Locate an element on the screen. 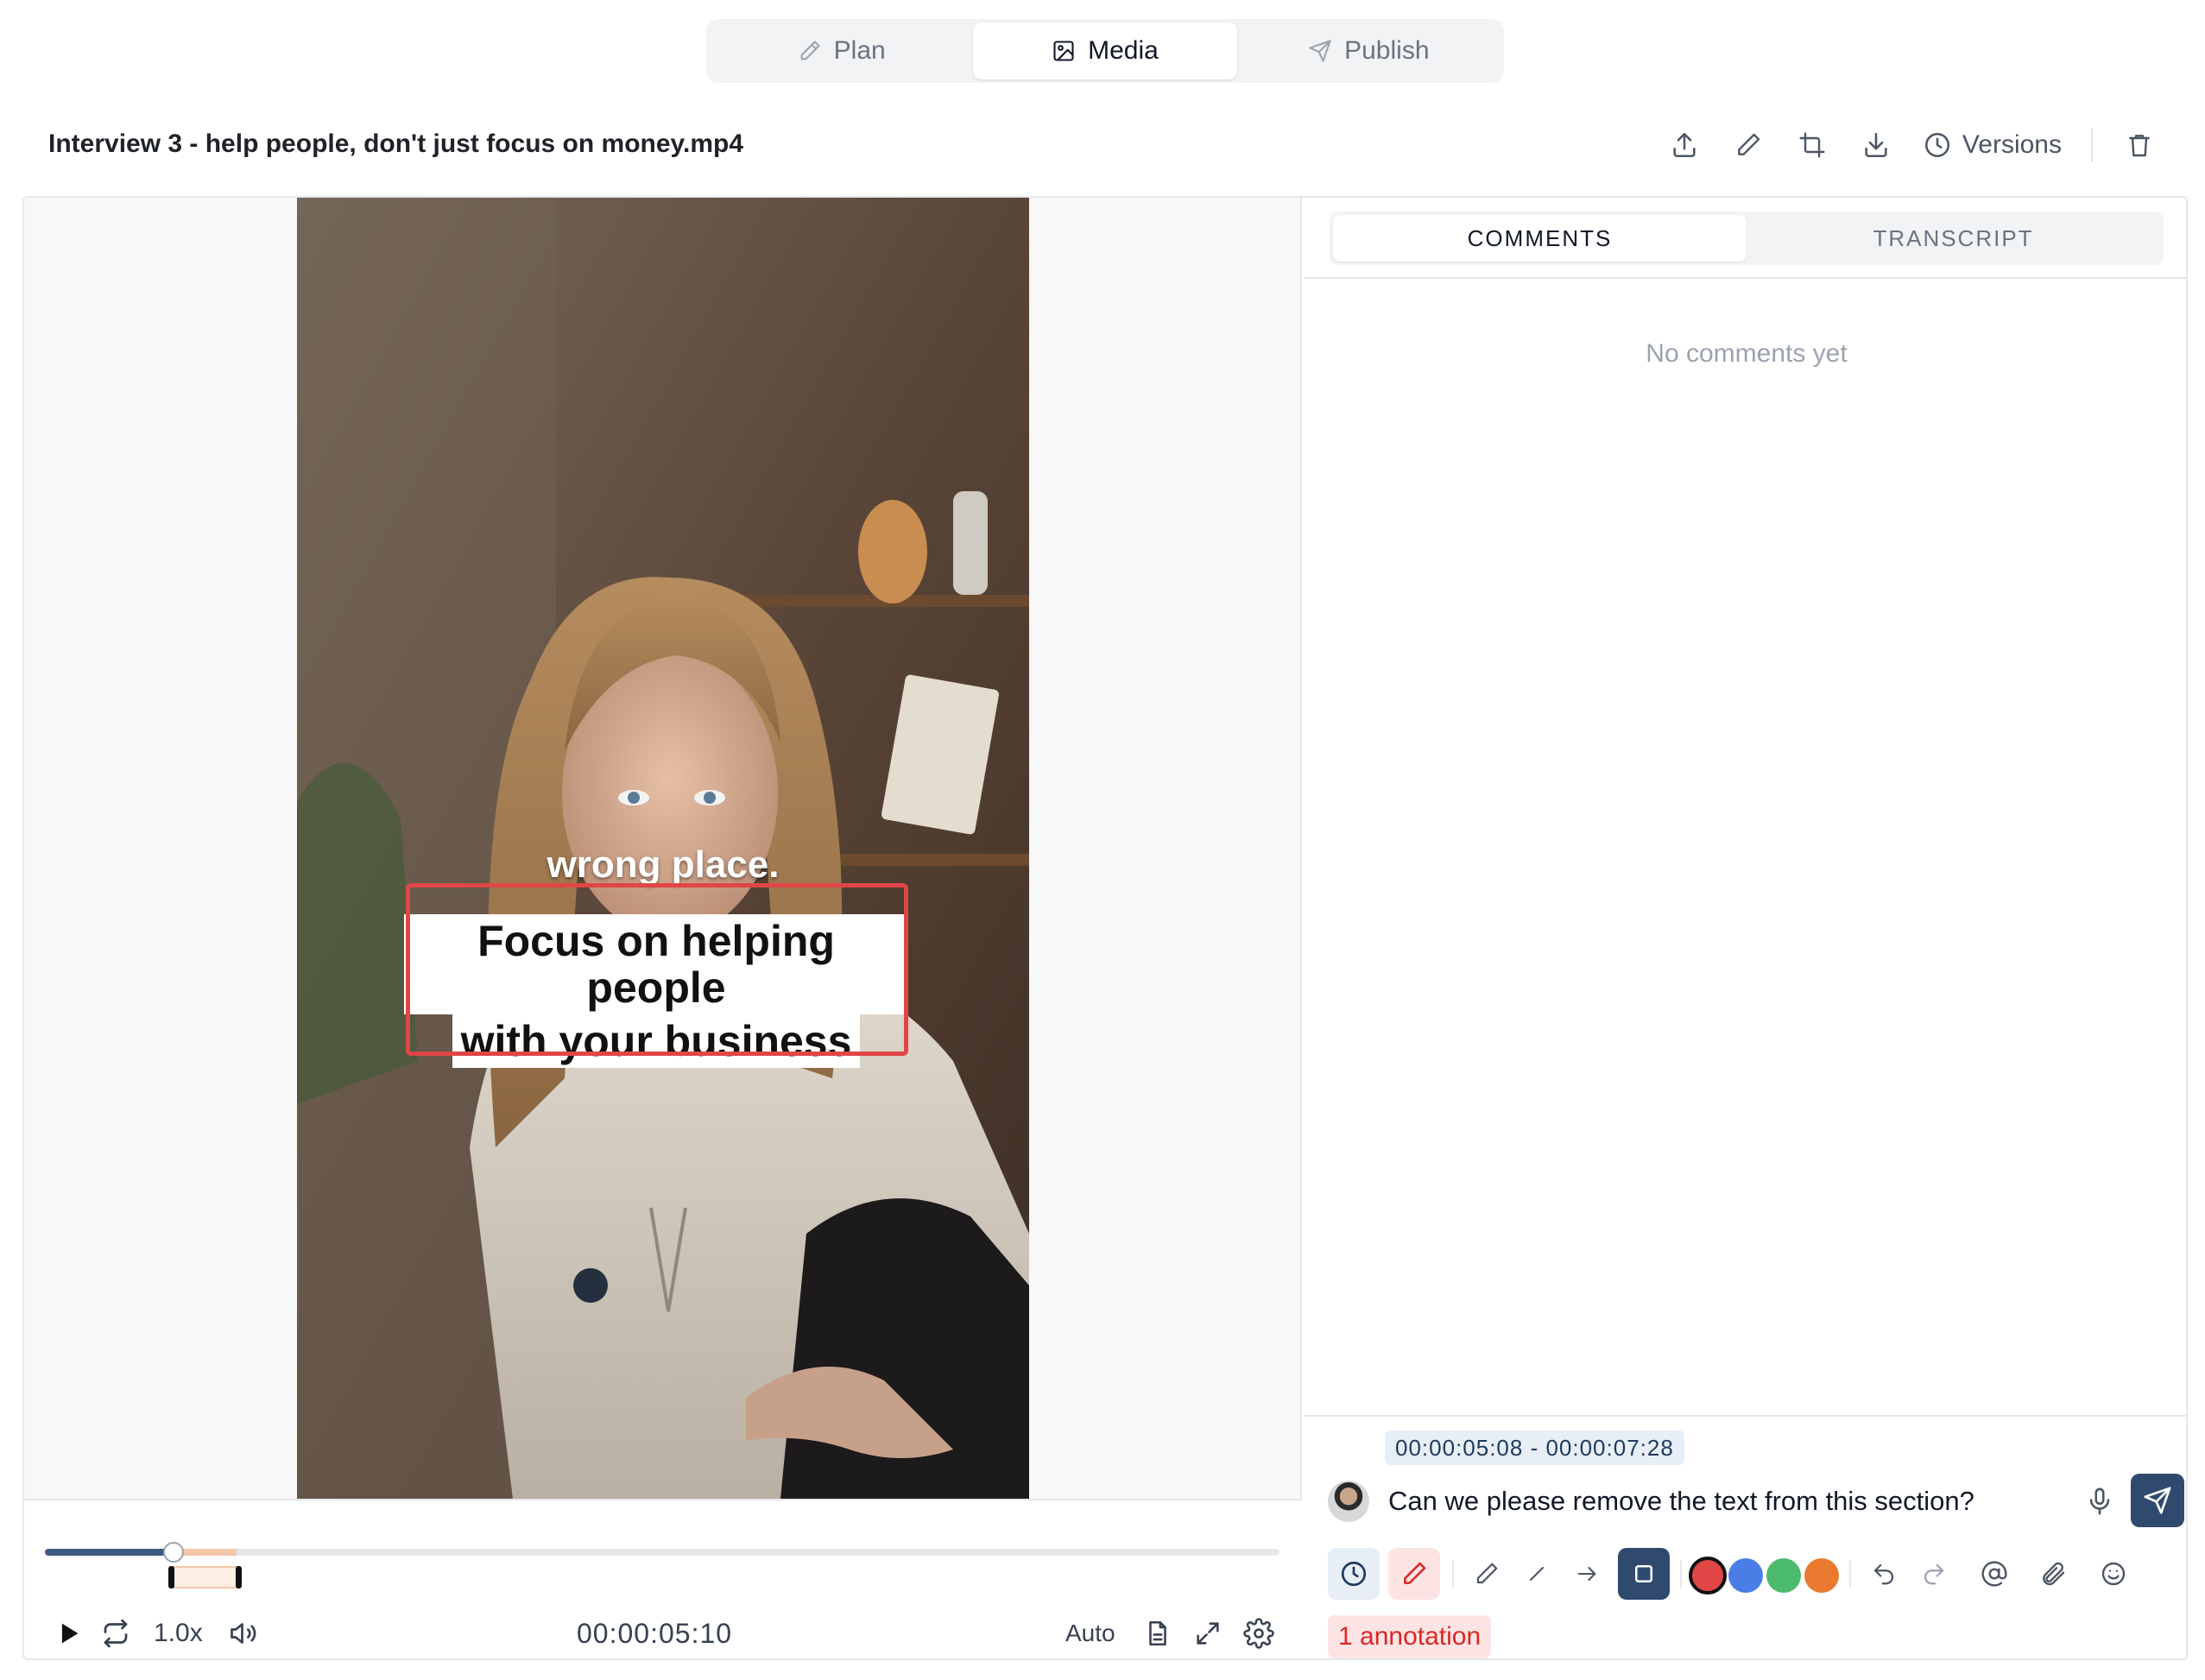 Image resolution: width=2205 pixels, height=1680 pixels. volume-icon is located at coordinates (244, 1634).